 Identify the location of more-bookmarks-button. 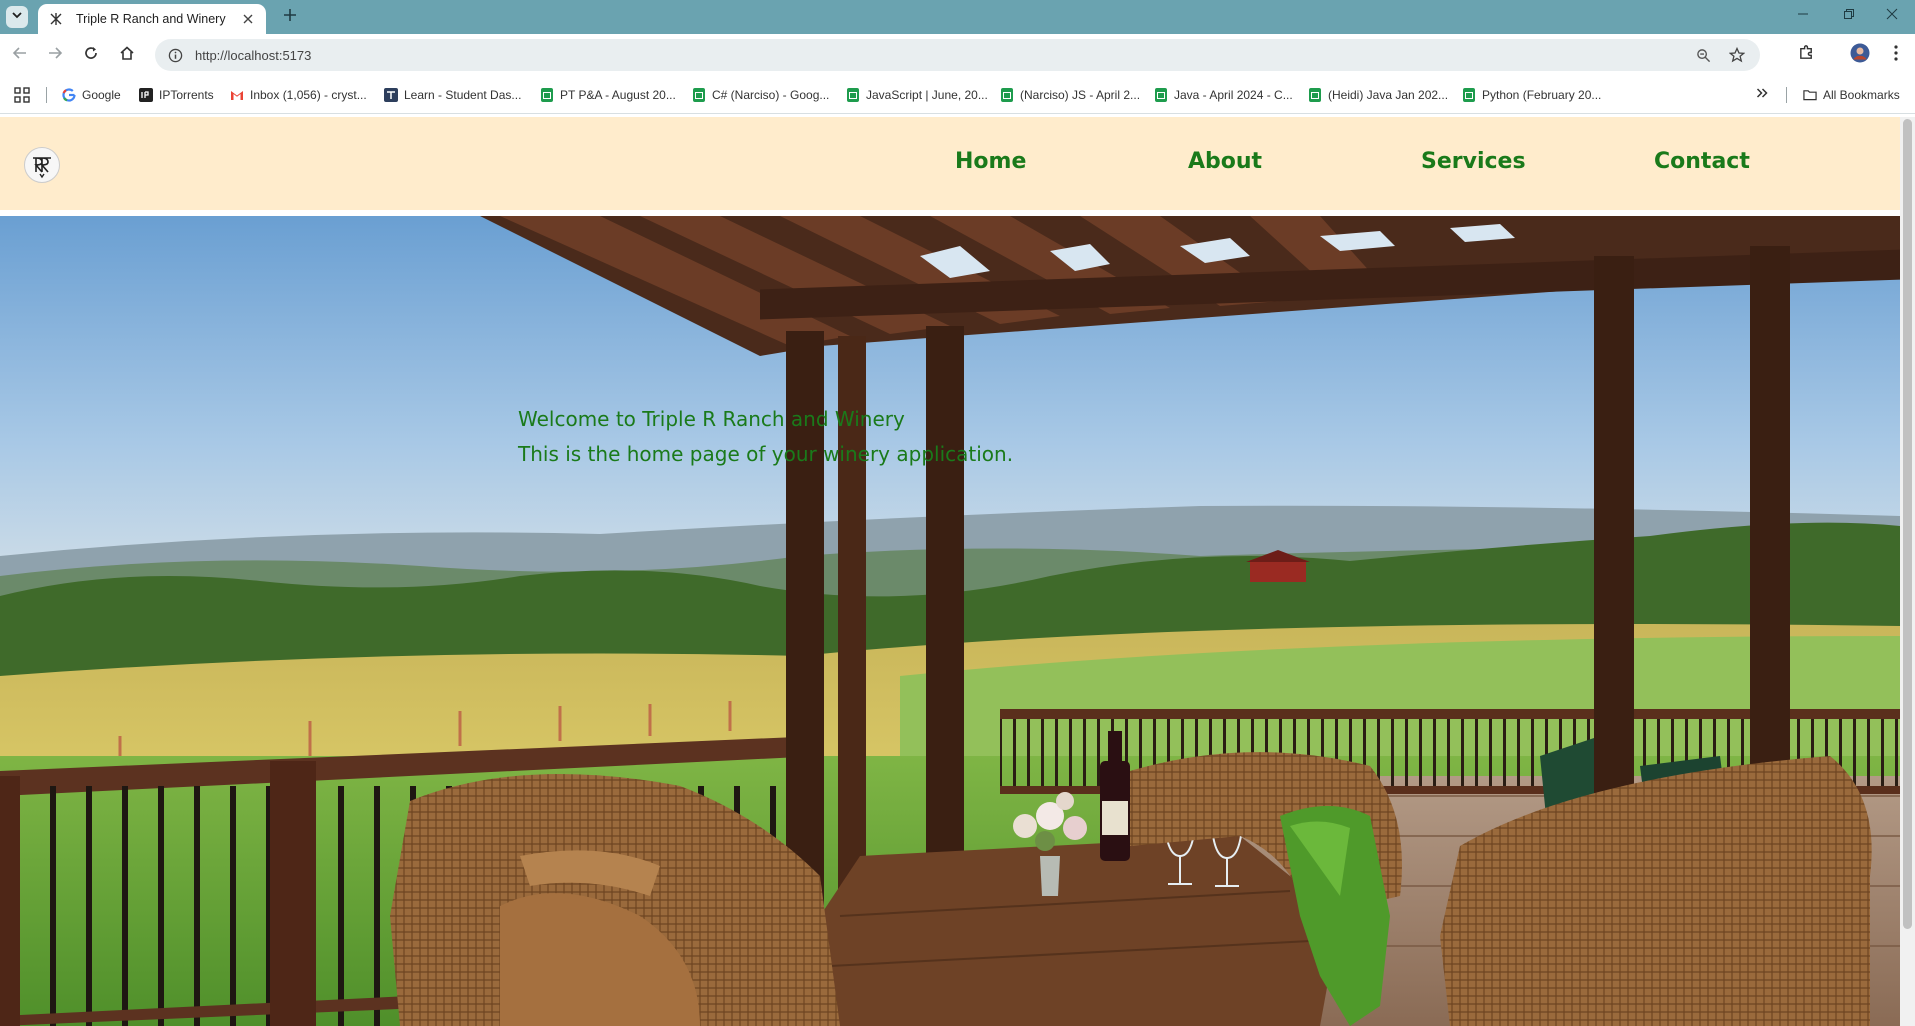
(1762, 95).